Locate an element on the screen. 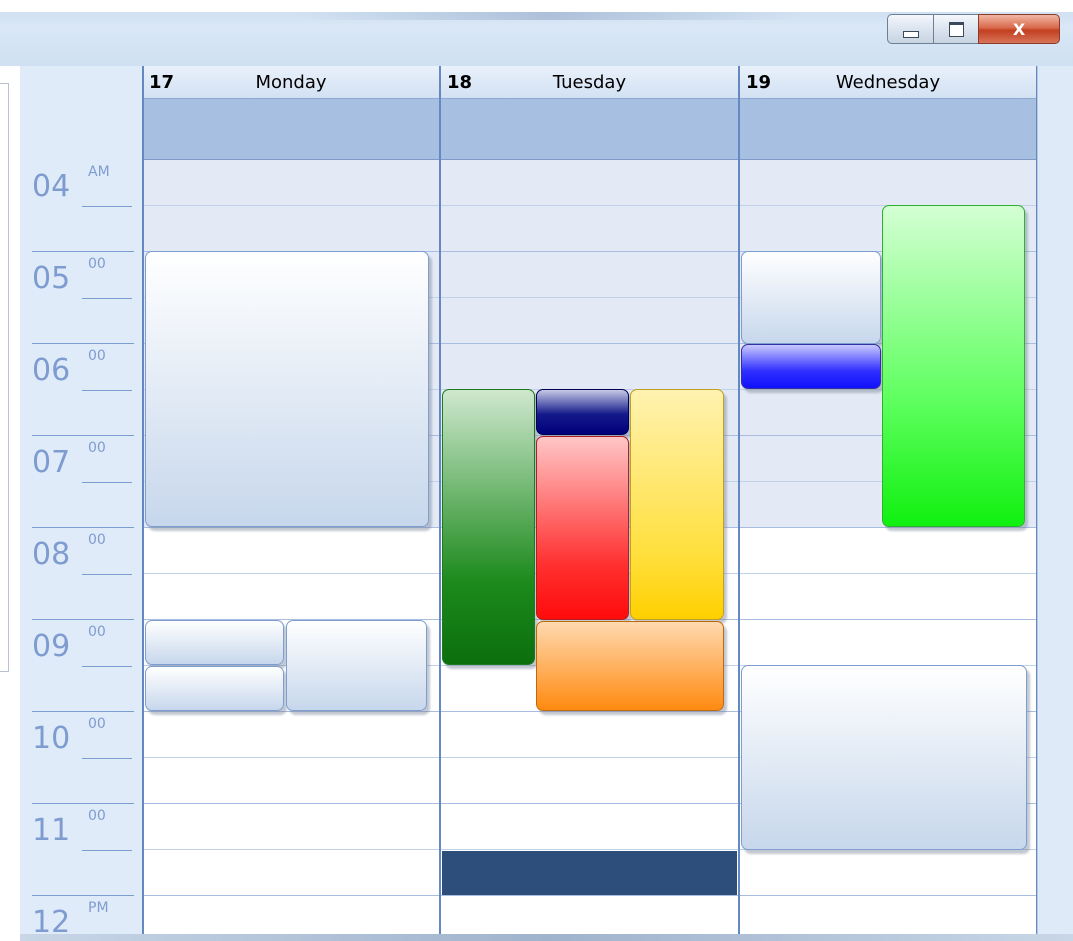  left-panel-edge is located at coordinates (4, 377).